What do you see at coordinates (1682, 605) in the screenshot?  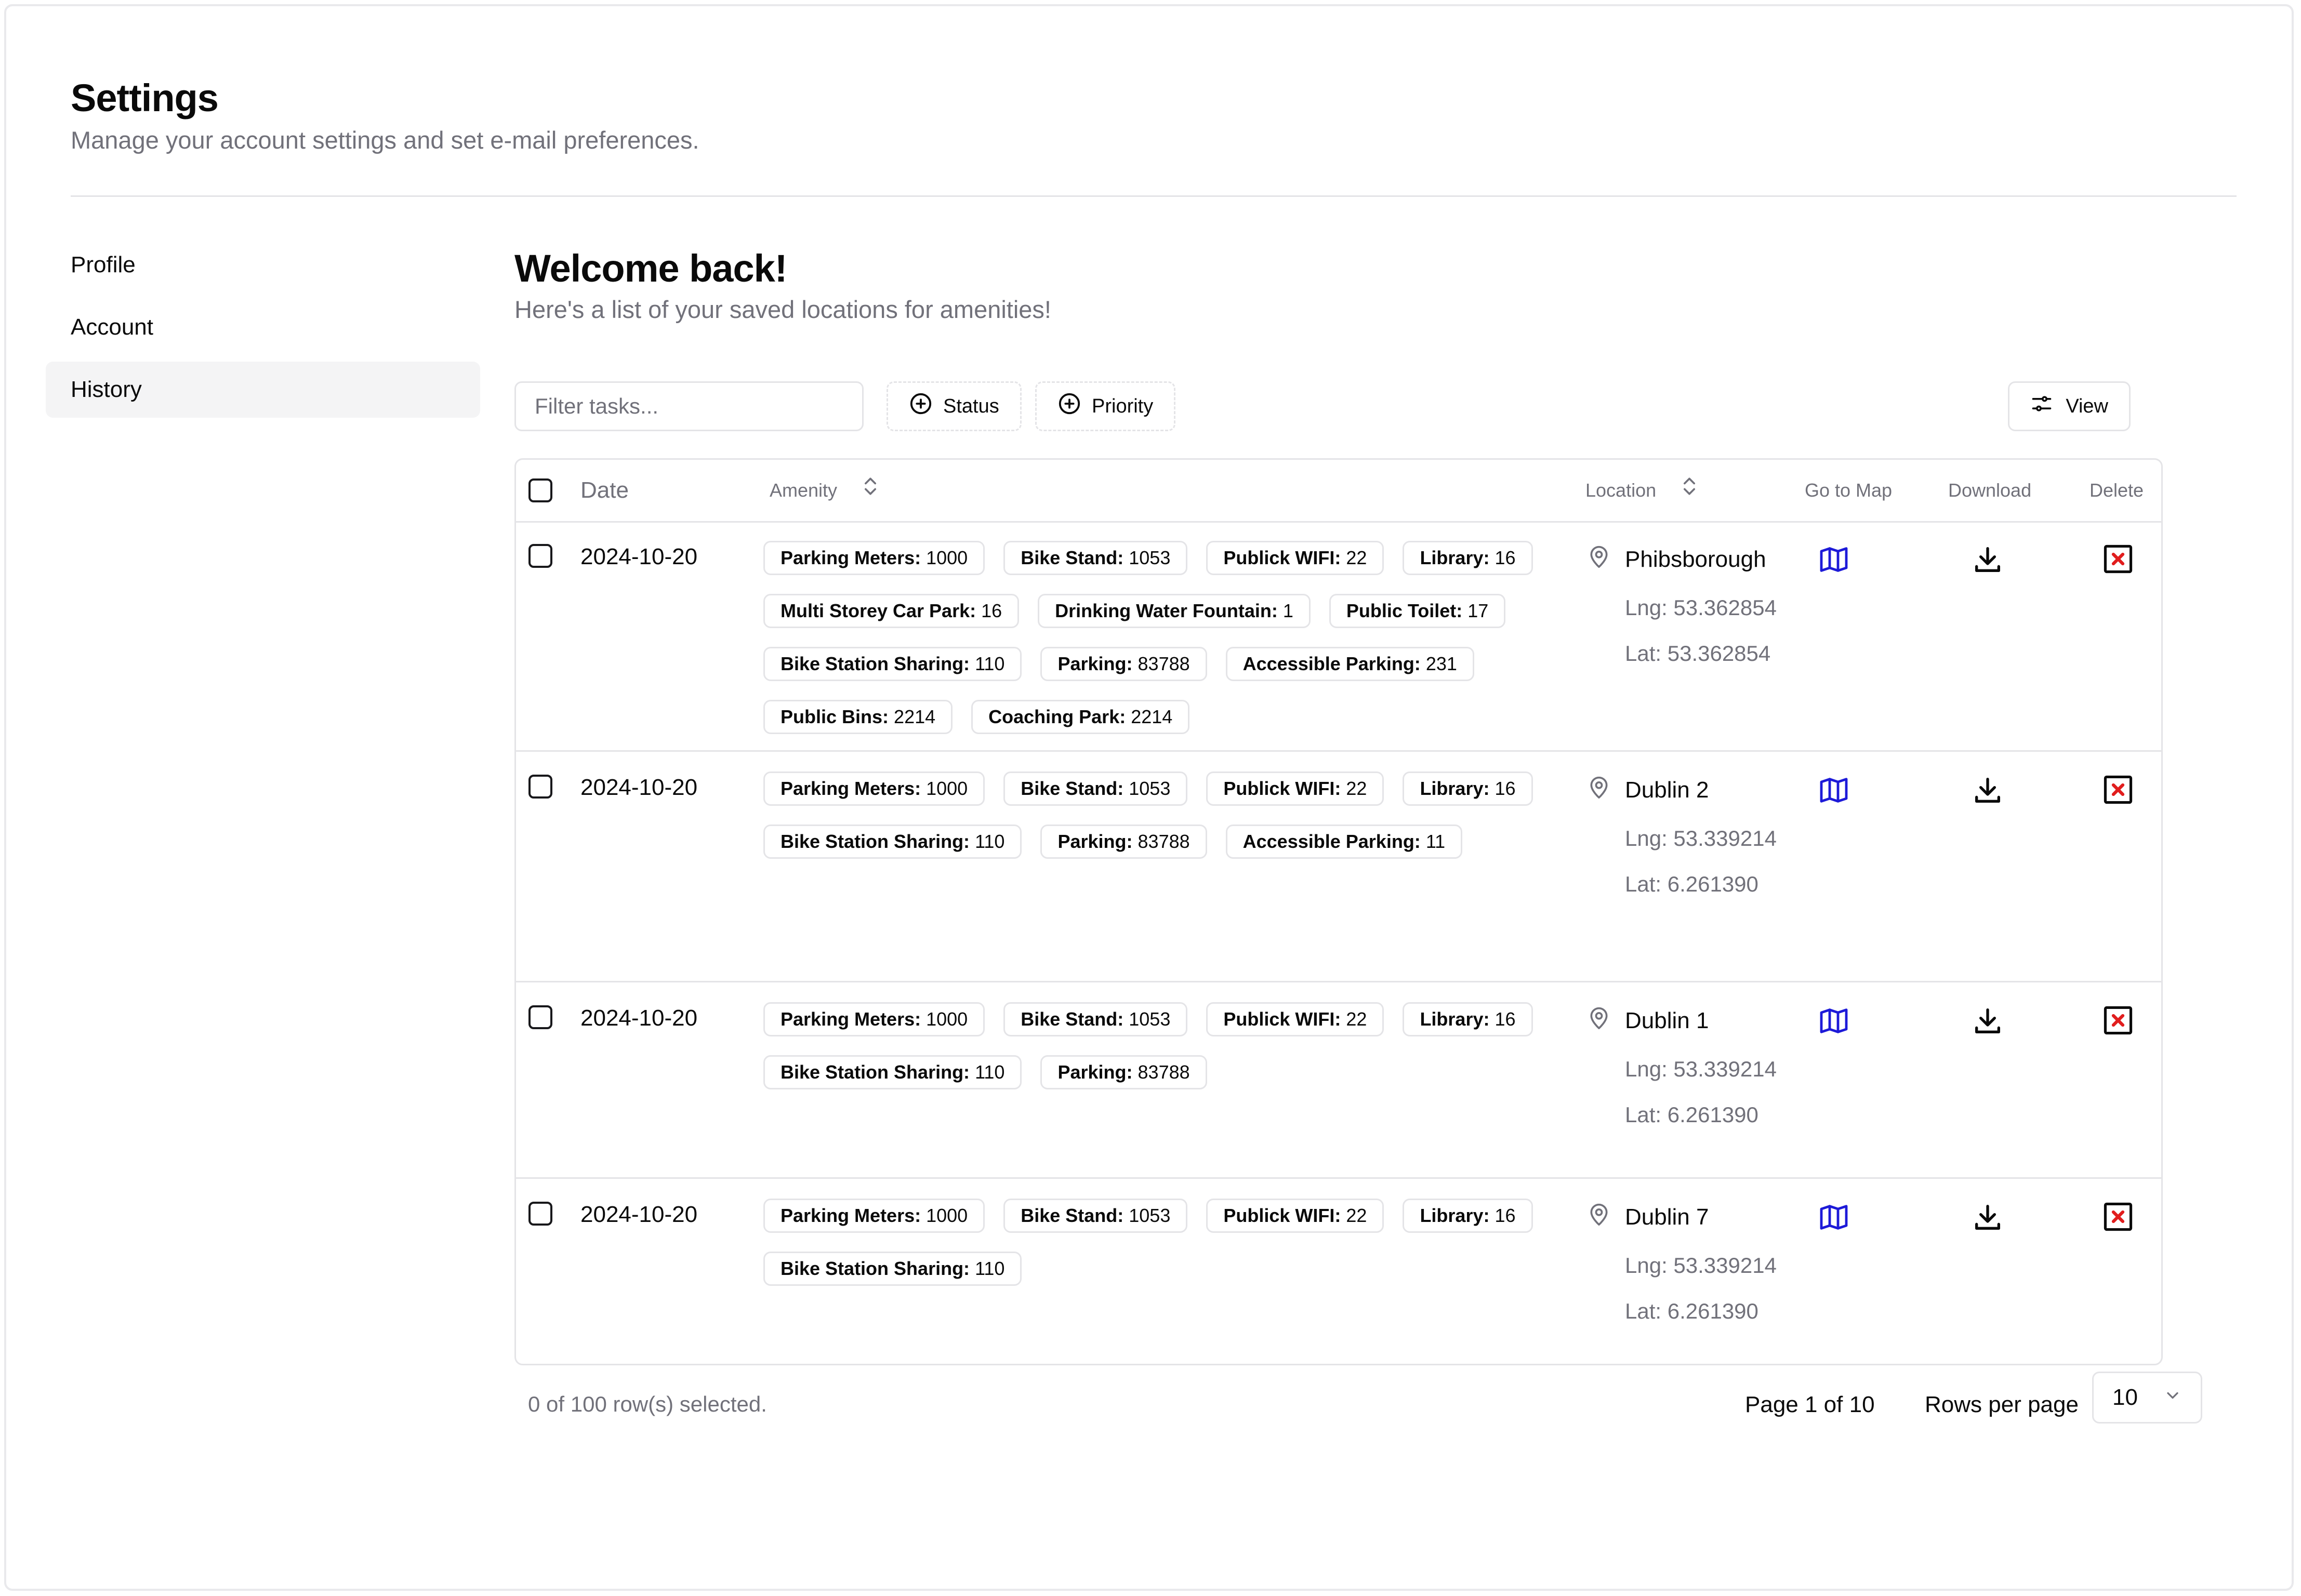 I see `location-cell: Phibsborough Lng: 53.362854 Lat: 53.362854` at bounding box center [1682, 605].